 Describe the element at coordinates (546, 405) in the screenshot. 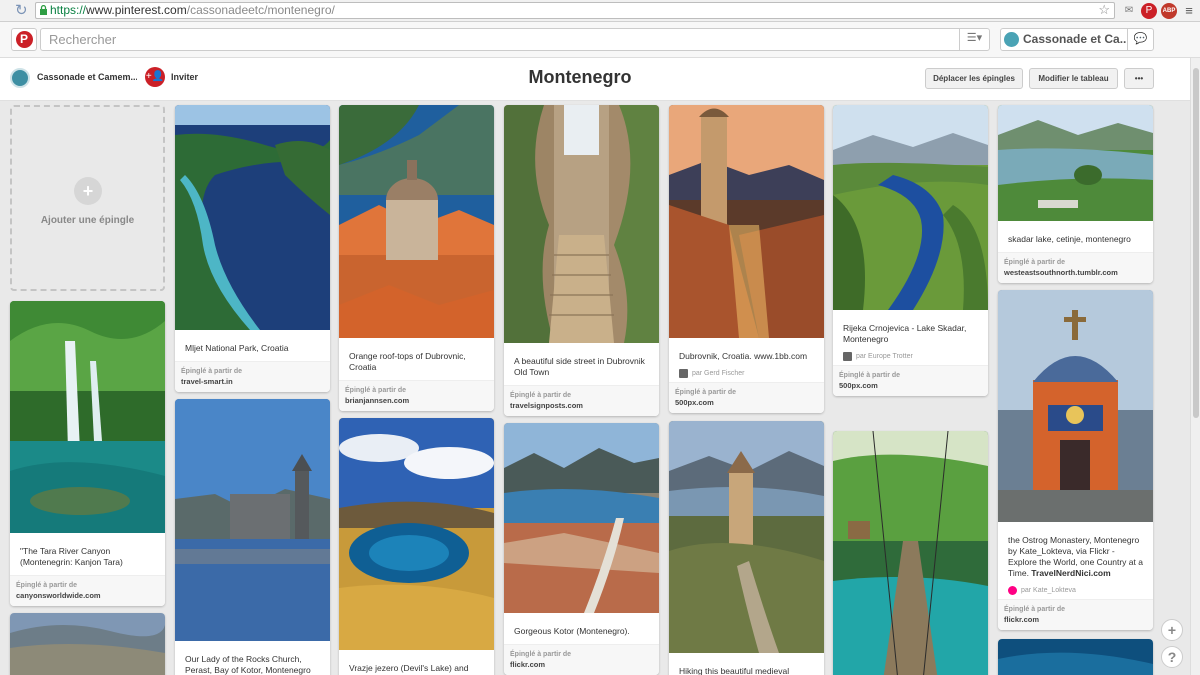

I see `pin-source-domain: travelsignposts.com` at that location.